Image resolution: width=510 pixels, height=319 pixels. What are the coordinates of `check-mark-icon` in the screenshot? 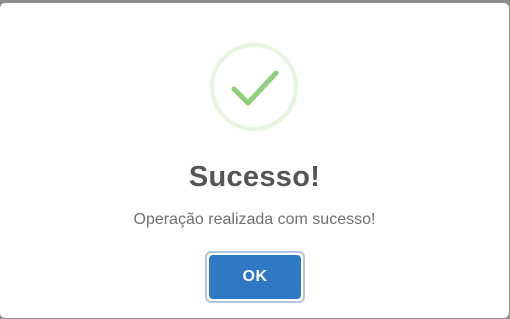 It's located at (255, 88).